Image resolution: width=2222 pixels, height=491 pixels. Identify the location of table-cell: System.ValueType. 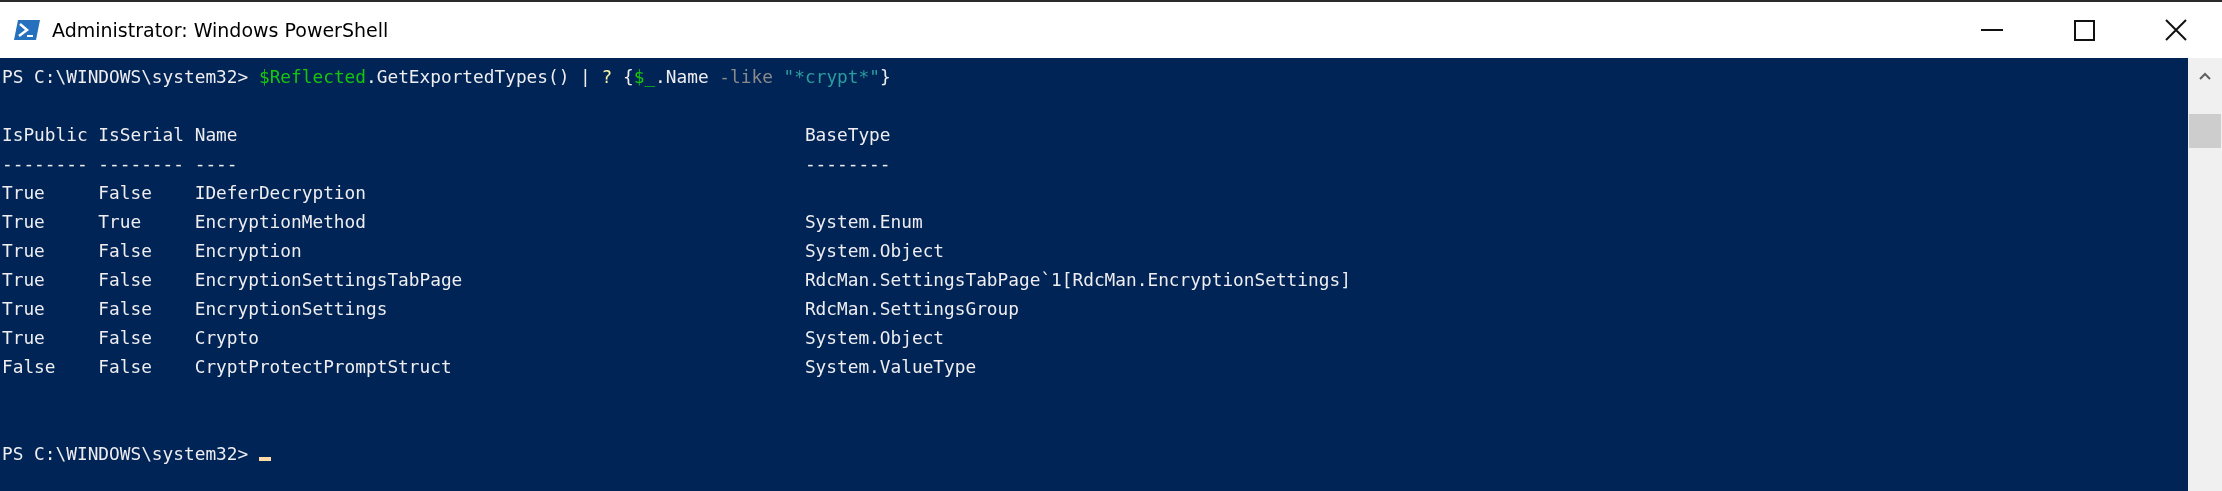
(890, 366).